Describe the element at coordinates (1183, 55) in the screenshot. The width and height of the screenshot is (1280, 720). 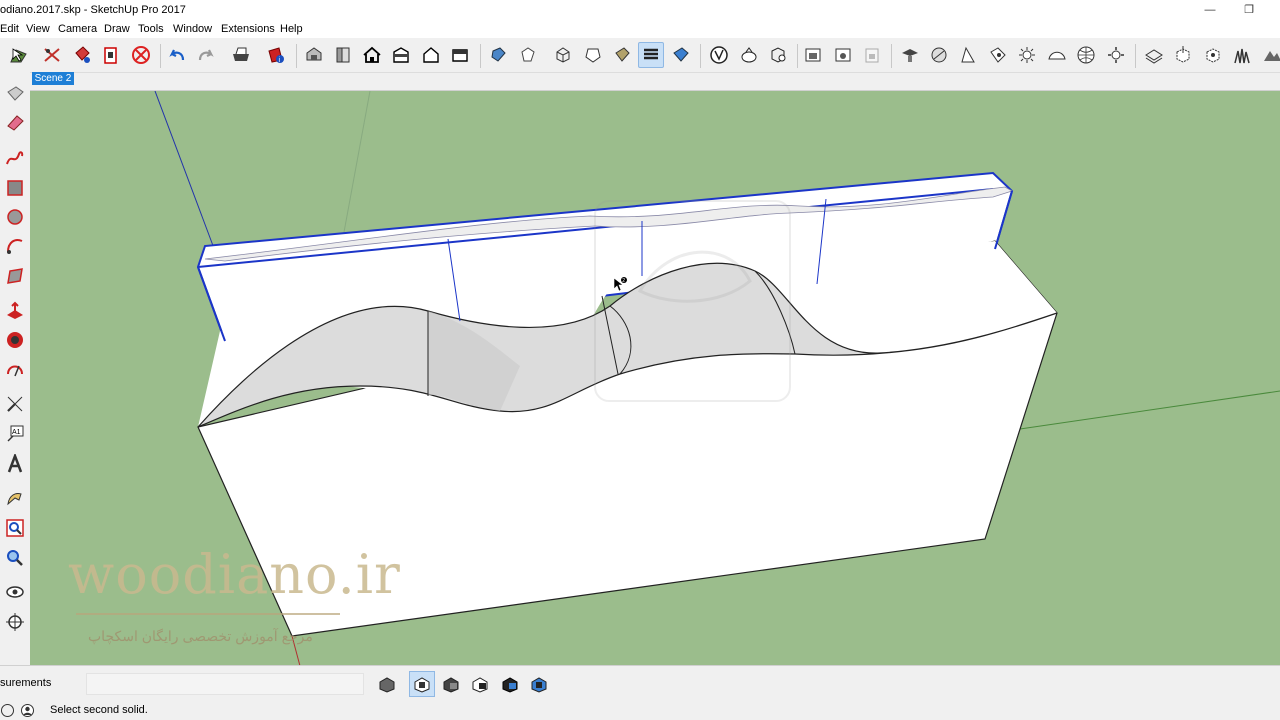
I see `drape-icon` at that location.